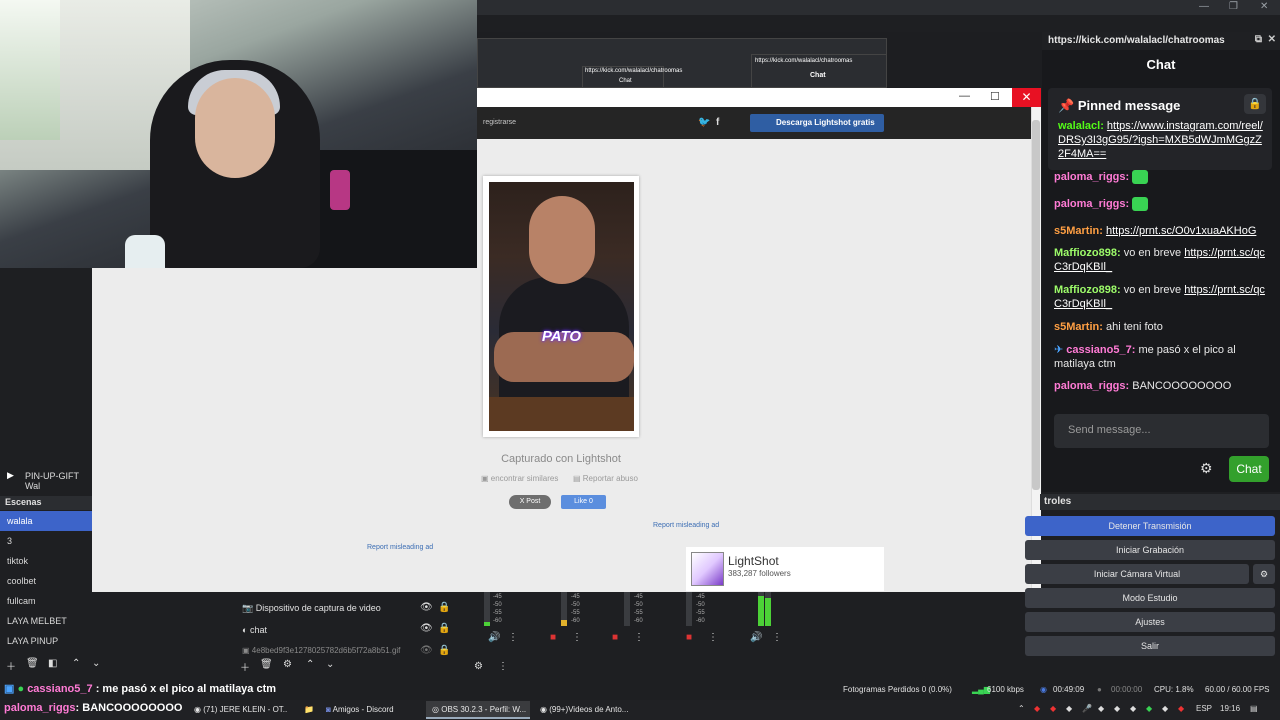 The height and width of the screenshot is (720, 1280). What do you see at coordinates (1258, 39) in the screenshot?
I see `undock-icon: ⧉` at bounding box center [1258, 39].